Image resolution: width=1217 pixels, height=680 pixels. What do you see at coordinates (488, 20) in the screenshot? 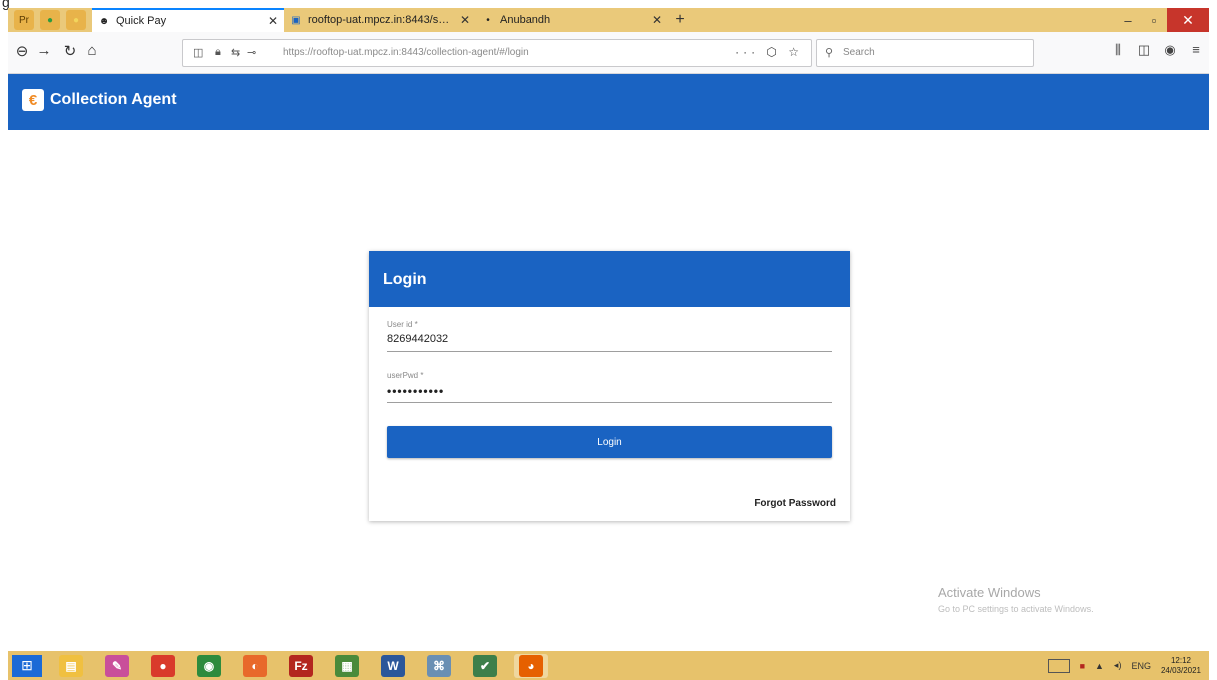
I see `tab-favicon-icon: •` at bounding box center [488, 20].